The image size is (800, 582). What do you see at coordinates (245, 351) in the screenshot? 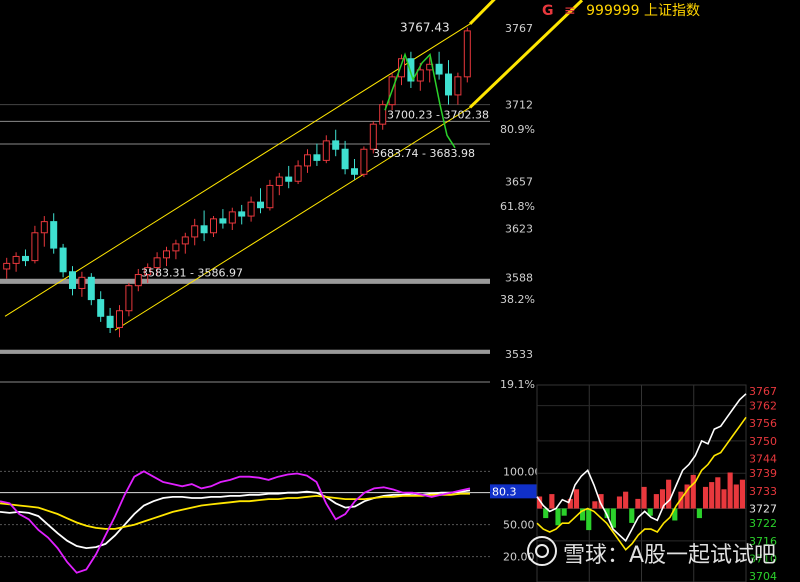
I see `gap-band` at bounding box center [245, 351].